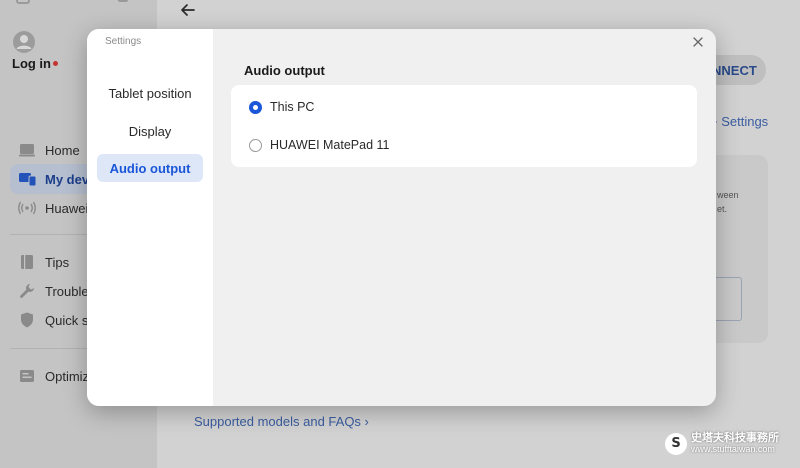 This screenshot has height=468, width=800. Describe the element at coordinates (27, 208) in the screenshot. I see `wireless-icon` at that location.